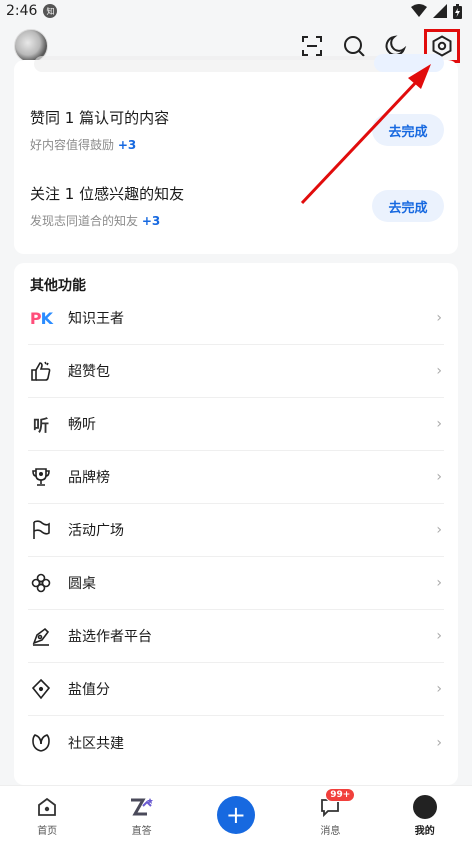  I want to click on feature-label: 盐选作者平台, so click(110, 637).